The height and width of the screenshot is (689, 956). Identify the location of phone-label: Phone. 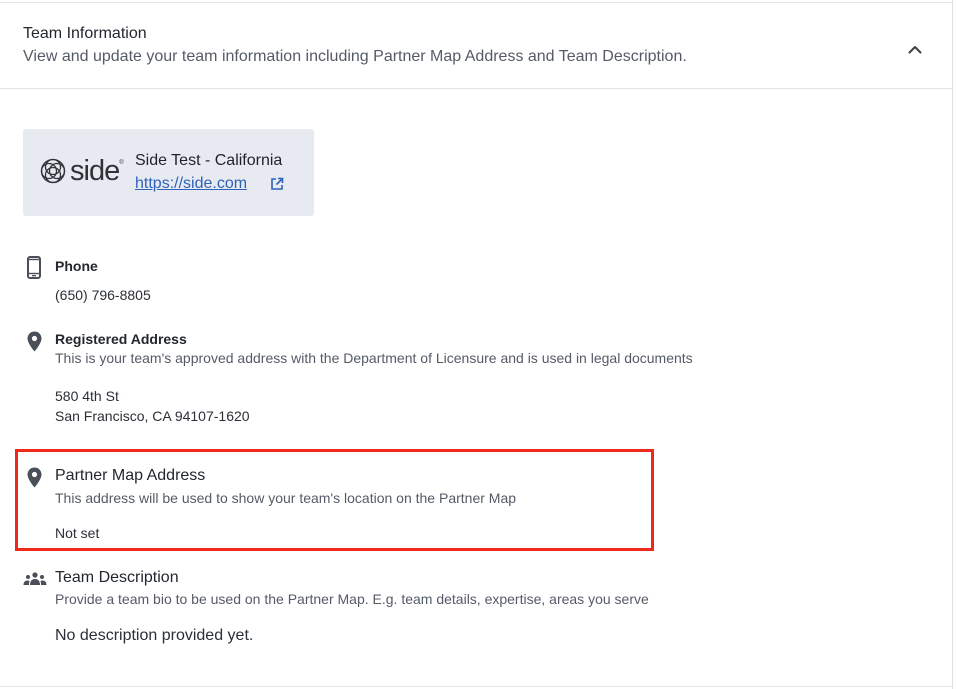
(76, 266).